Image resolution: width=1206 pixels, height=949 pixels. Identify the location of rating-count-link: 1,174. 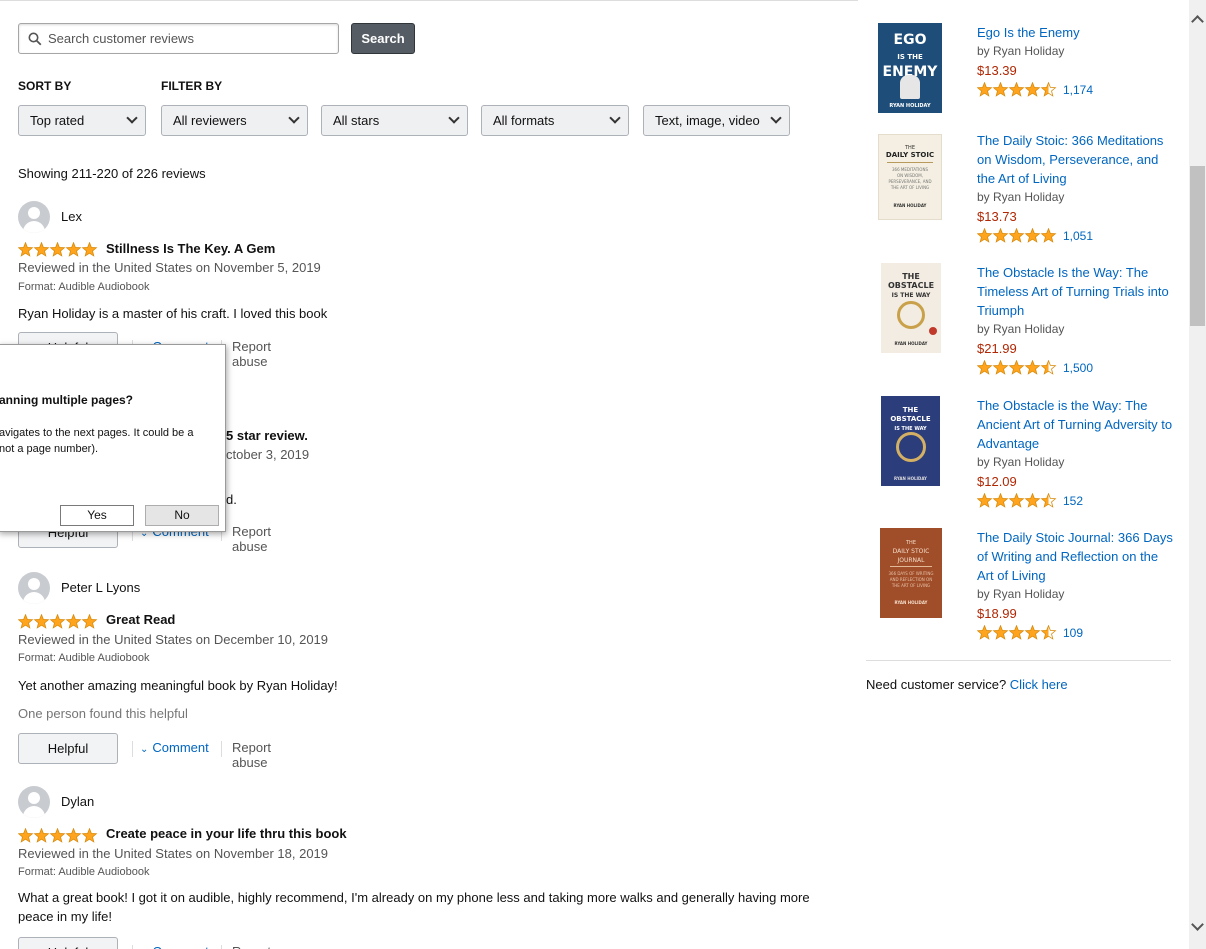
(1078, 90).